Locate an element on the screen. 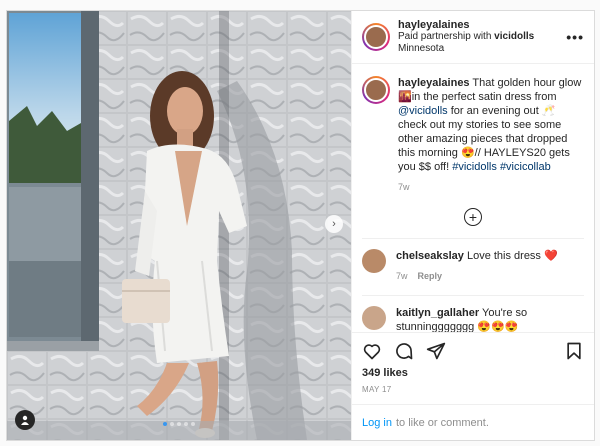 This screenshot has width=600, height=446. post-location: Minnesota is located at coordinates (482, 49).